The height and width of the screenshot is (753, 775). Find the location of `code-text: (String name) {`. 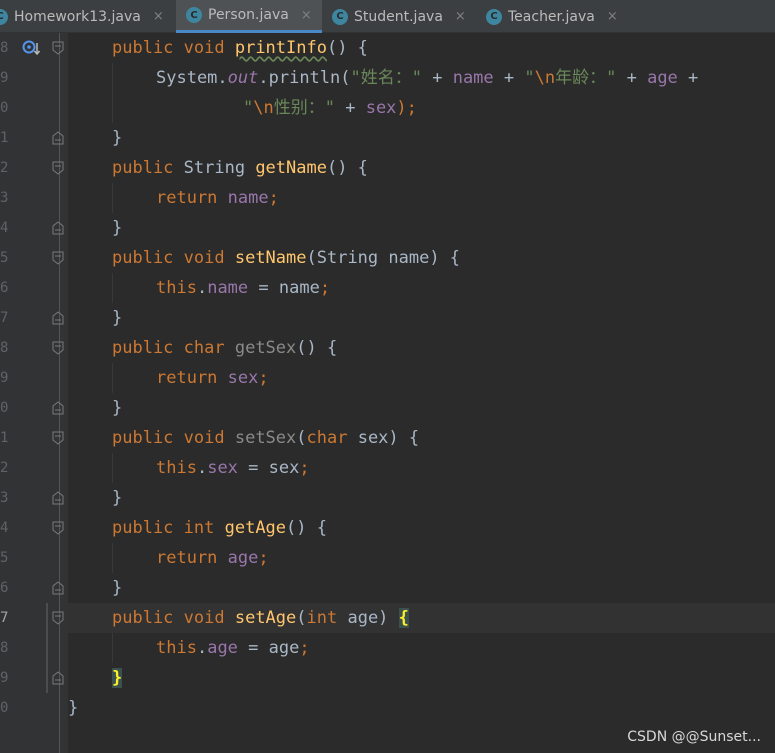

code-text: (String name) { is located at coordinates (383, 258).